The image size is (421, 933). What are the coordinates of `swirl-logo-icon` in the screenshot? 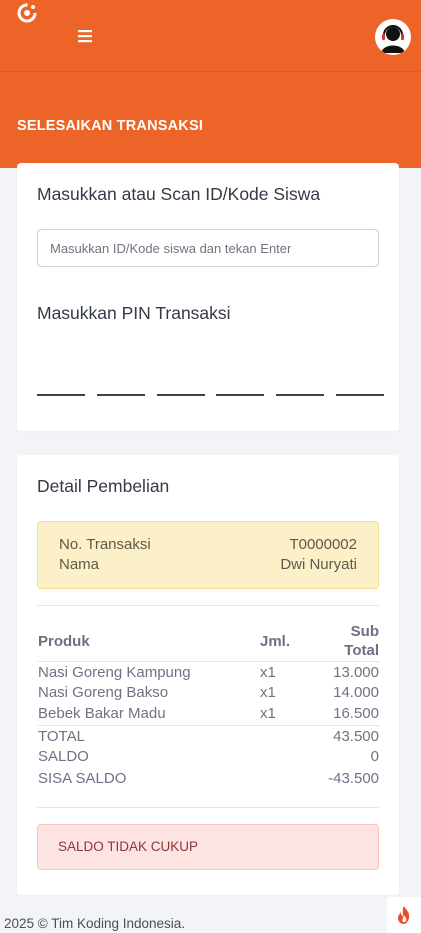 It's located at (27, 13).